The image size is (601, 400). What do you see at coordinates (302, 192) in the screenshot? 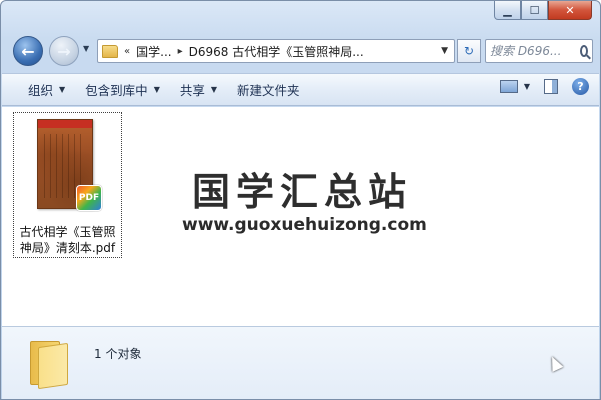
I see `watermark-title: 国学汇总站` at bounding box center [302, 192].